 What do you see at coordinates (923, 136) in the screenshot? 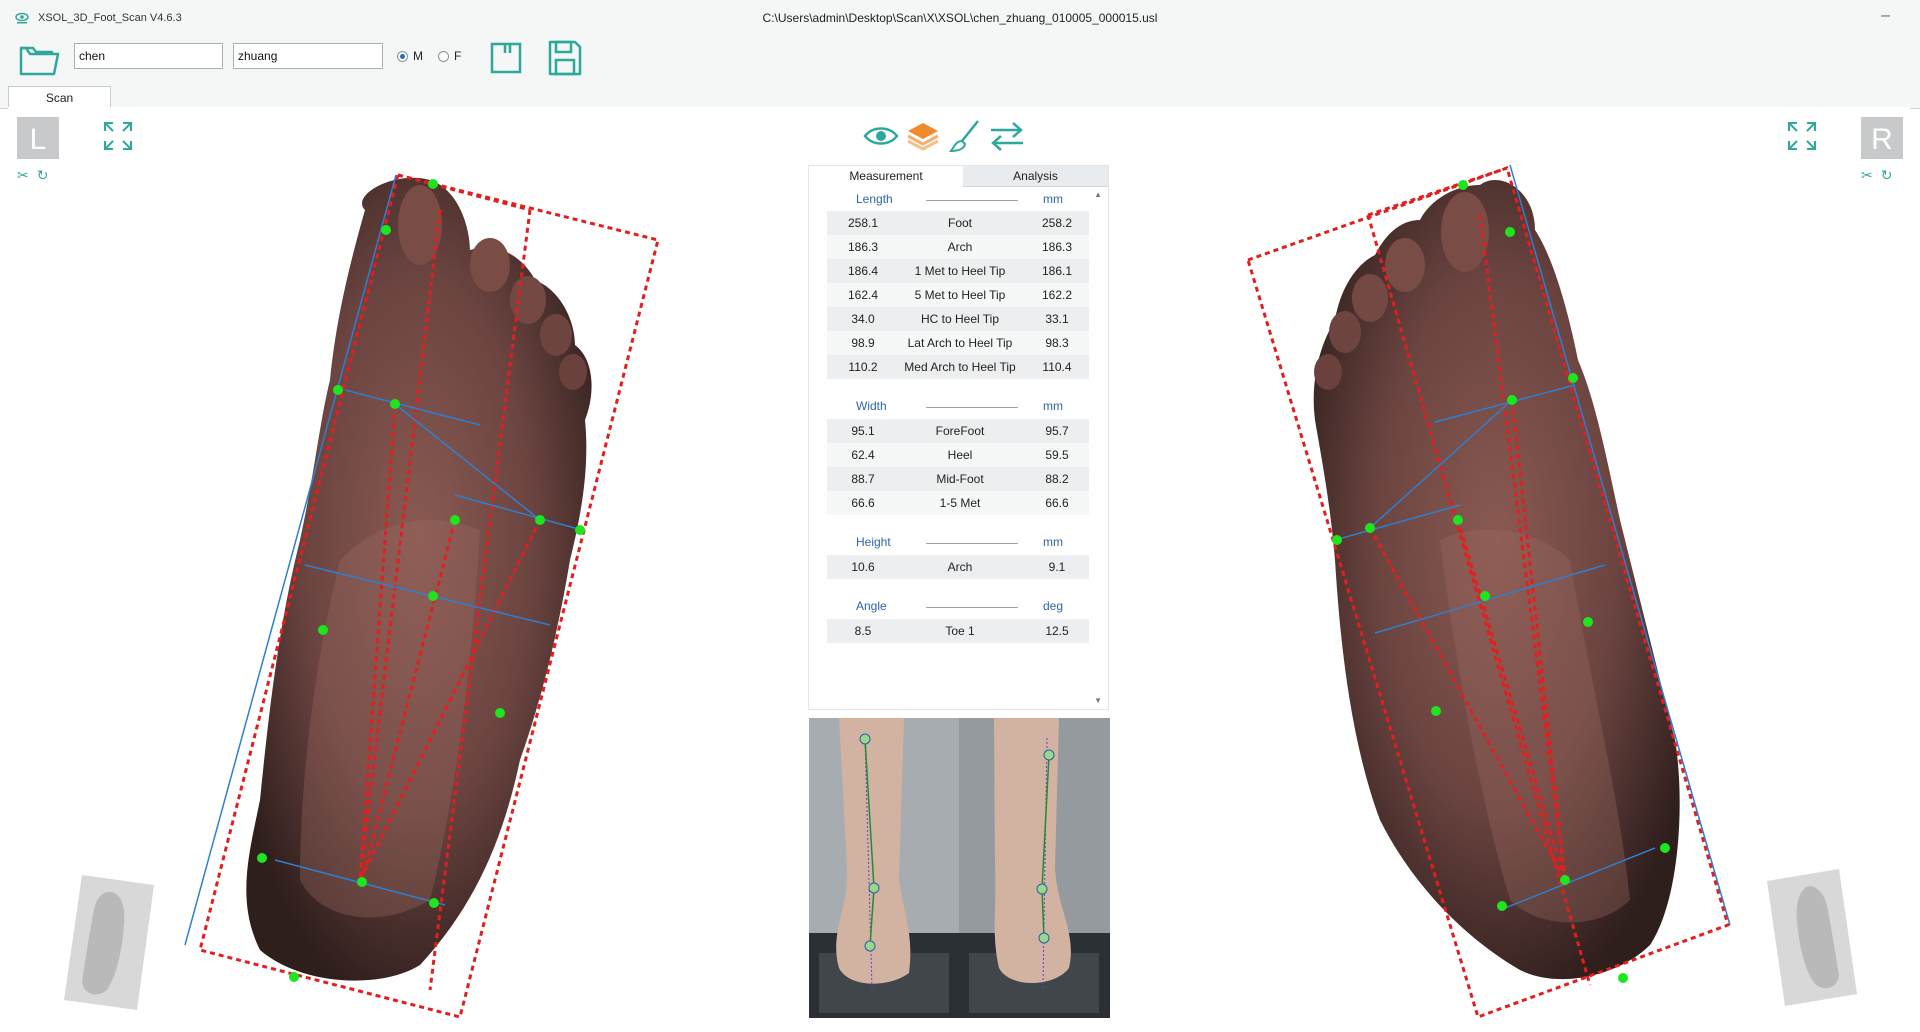
I see `layers-icon` at bounding box center [923, 136].